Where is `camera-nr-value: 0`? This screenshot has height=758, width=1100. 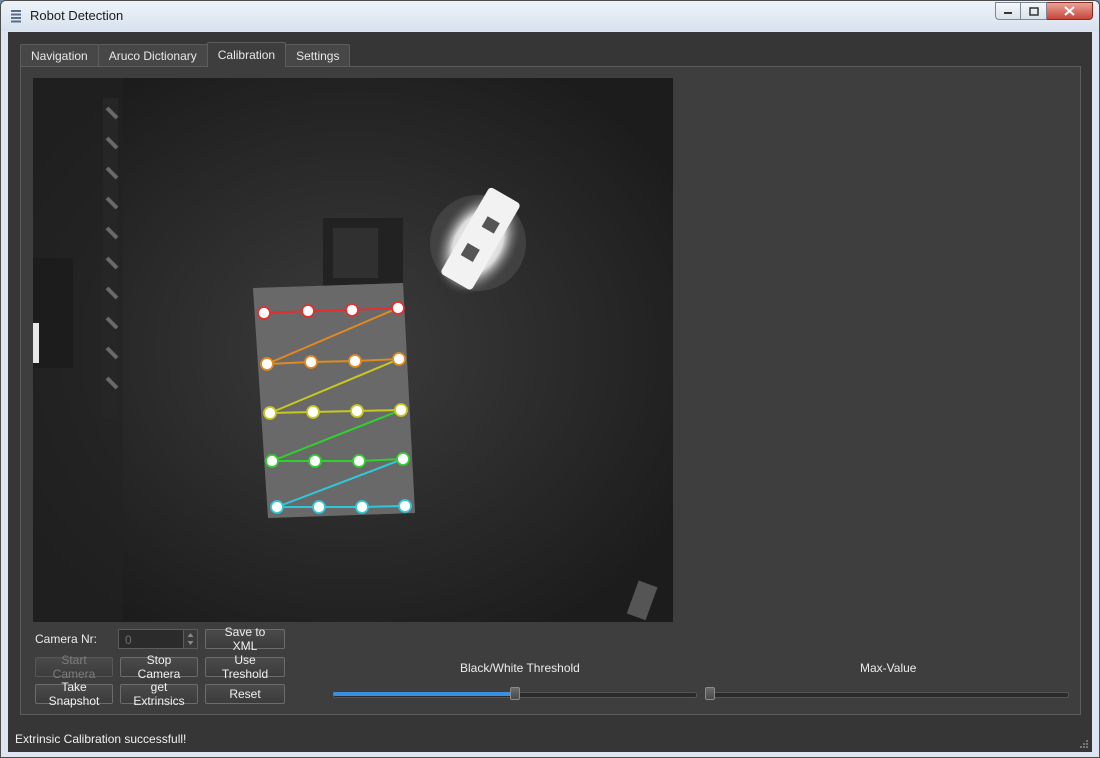 camera-nr-value: 0 is located at coordinates (128, 640).